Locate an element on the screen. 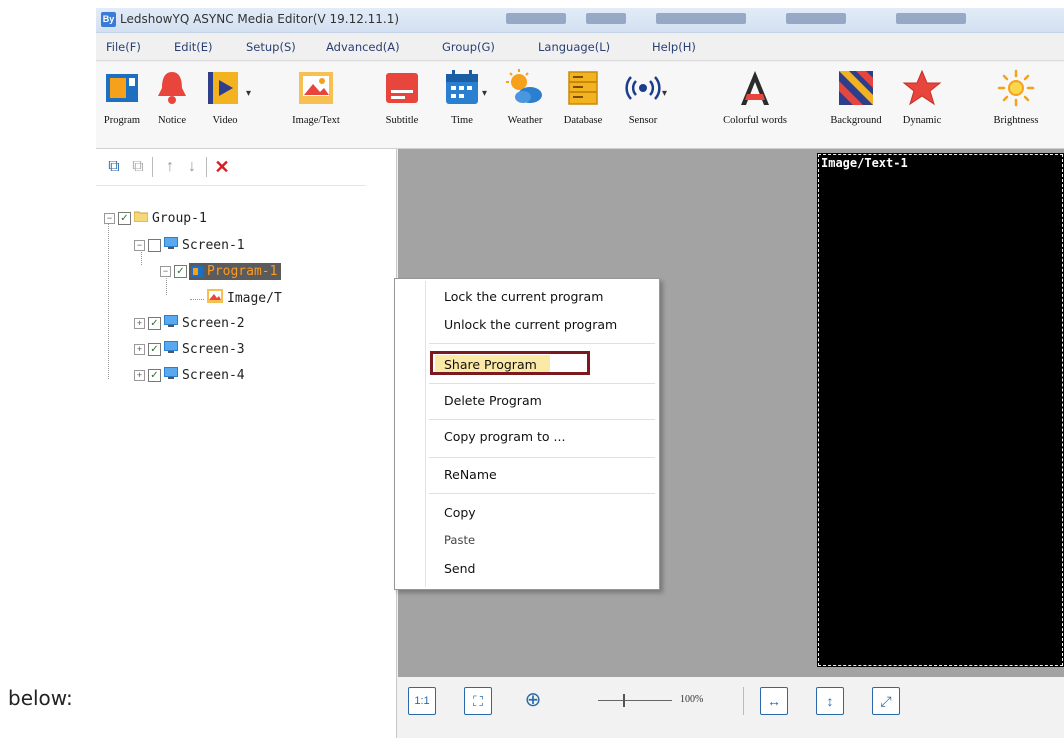 Image resolution: width=1064 pixels, height=738 pixels. toolbar-colorful-words-button: Colorful words is located at coordinates (755, 97).